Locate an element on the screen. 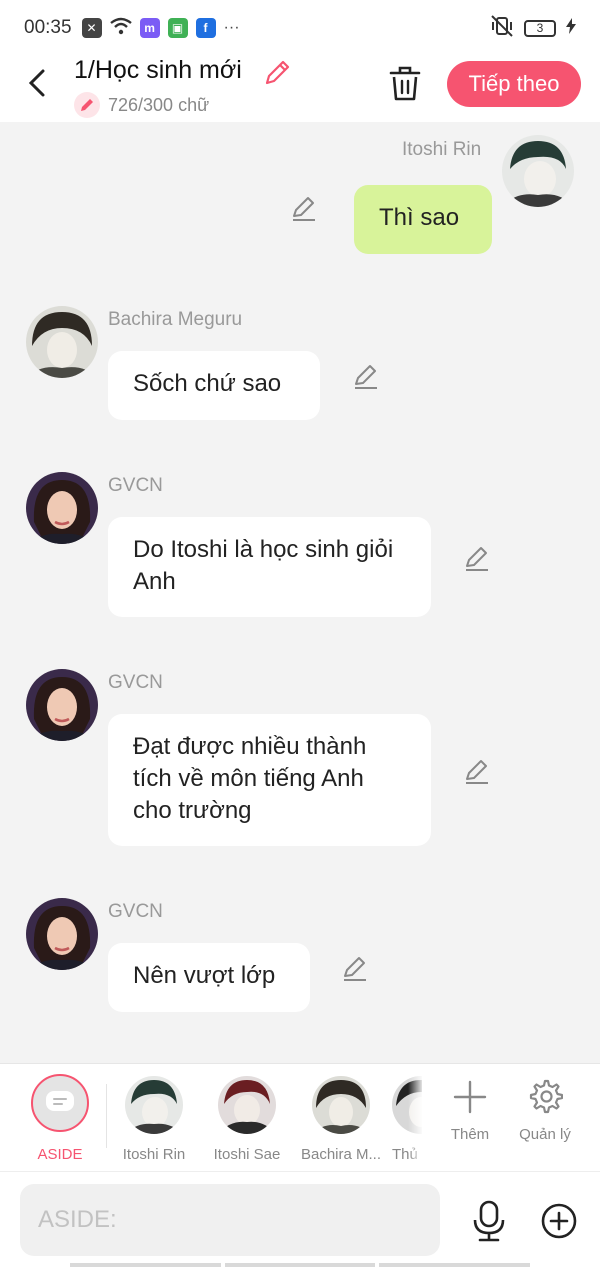 The width and height of the screenshot is (600, 1267). status-right: 3 is located at coordinates (533, 28).